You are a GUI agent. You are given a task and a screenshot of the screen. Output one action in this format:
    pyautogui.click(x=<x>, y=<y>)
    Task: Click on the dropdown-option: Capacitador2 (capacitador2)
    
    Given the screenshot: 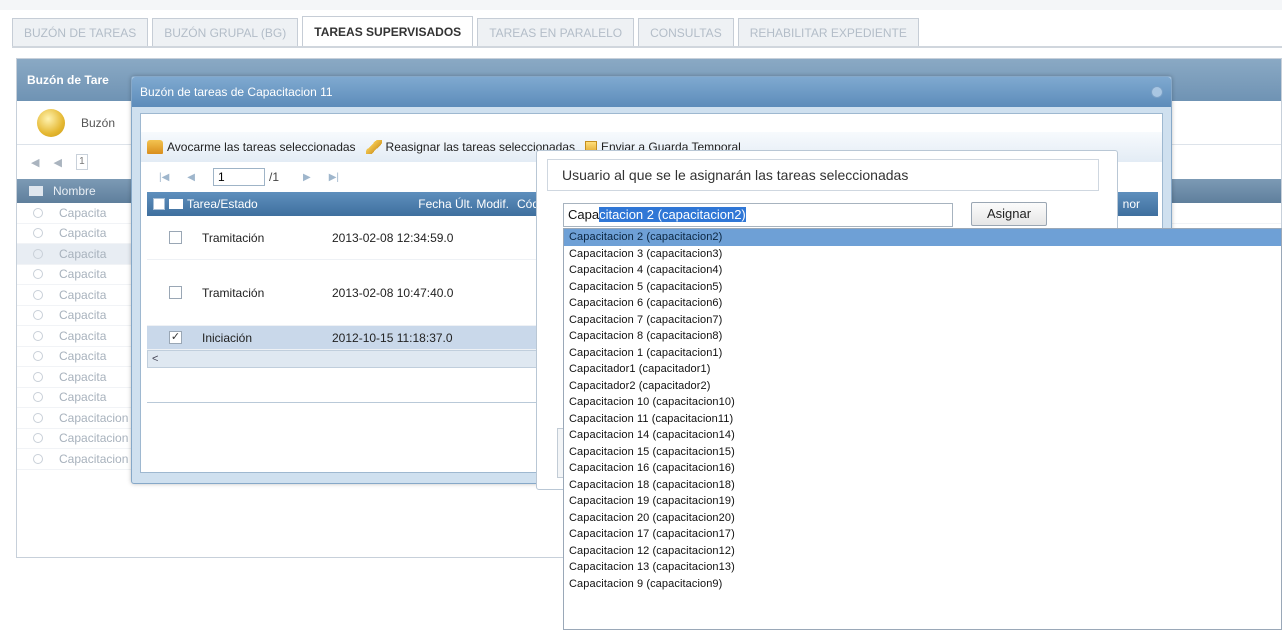 What is the action you would take?
    pyautogui.click(x=922, y=386)
    